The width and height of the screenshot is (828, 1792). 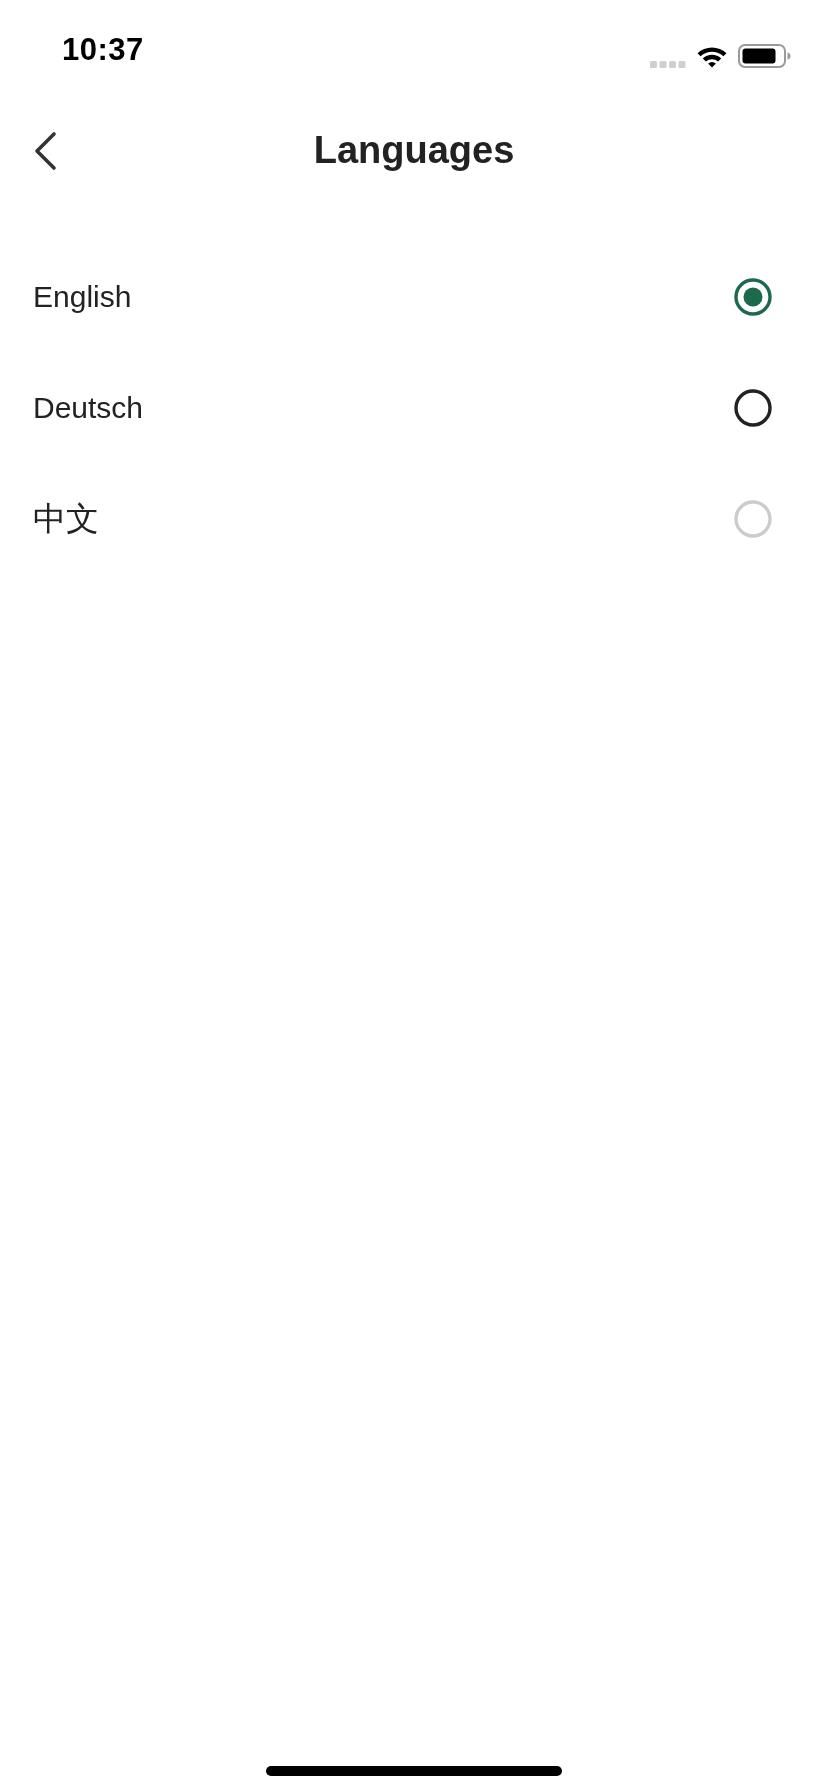 I want to click on language-option: Deutsch, so click(x=88, y=407).